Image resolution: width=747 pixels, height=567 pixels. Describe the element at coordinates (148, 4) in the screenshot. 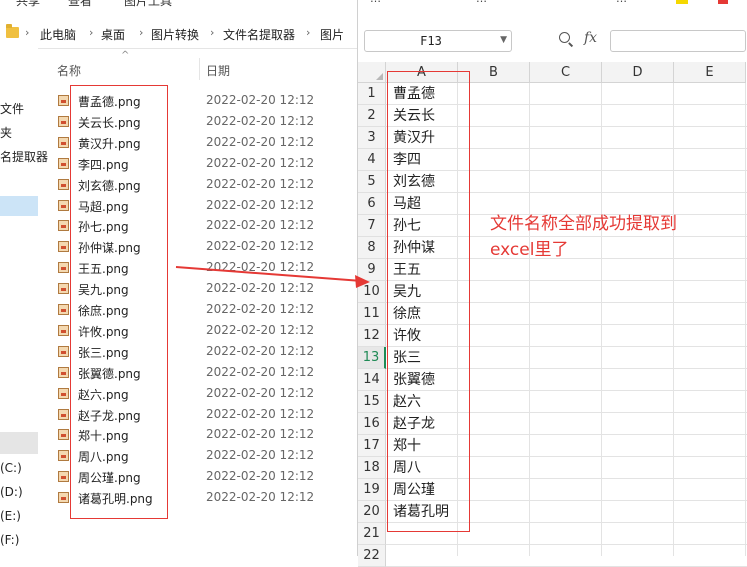

I see `tab-picture-tools: 图片工具` at that location.